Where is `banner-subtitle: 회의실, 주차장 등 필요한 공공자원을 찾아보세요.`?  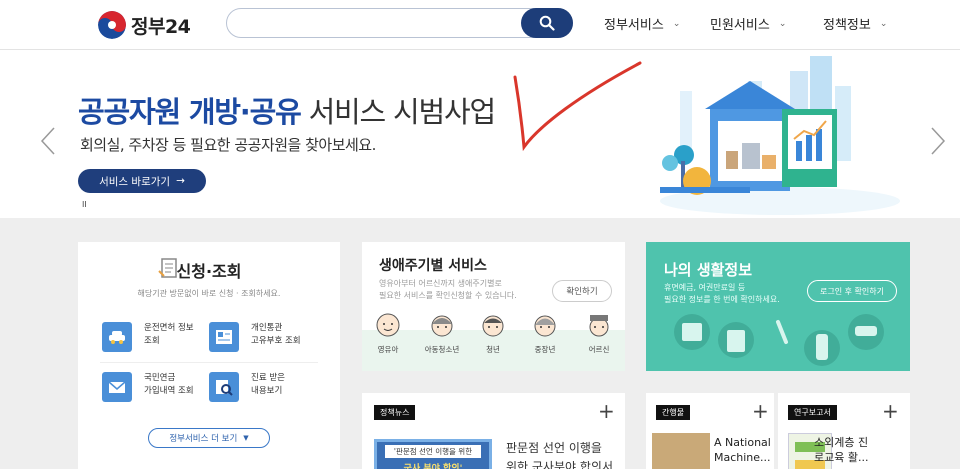 banner-subtitle: 회의실, 주차장 등 필요한 공공자원을 찾아보세요. is located at coordinates (228, 145).